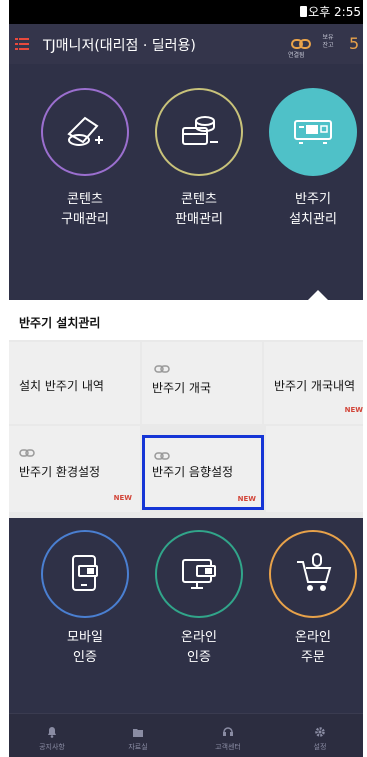 The image size is (367, 757). I want to click on cart-plus-icon, so click(85, 132).